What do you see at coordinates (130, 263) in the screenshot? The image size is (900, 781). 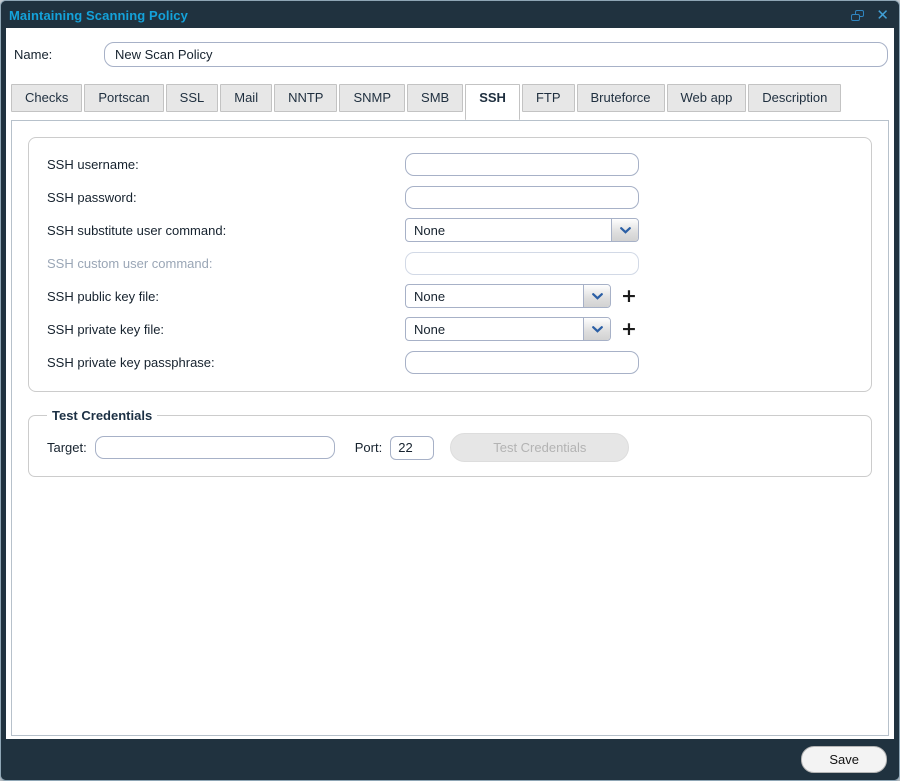 I see `ssh-custom-user-command-label: SSH custom user command:` at bounding box center [130, 263].